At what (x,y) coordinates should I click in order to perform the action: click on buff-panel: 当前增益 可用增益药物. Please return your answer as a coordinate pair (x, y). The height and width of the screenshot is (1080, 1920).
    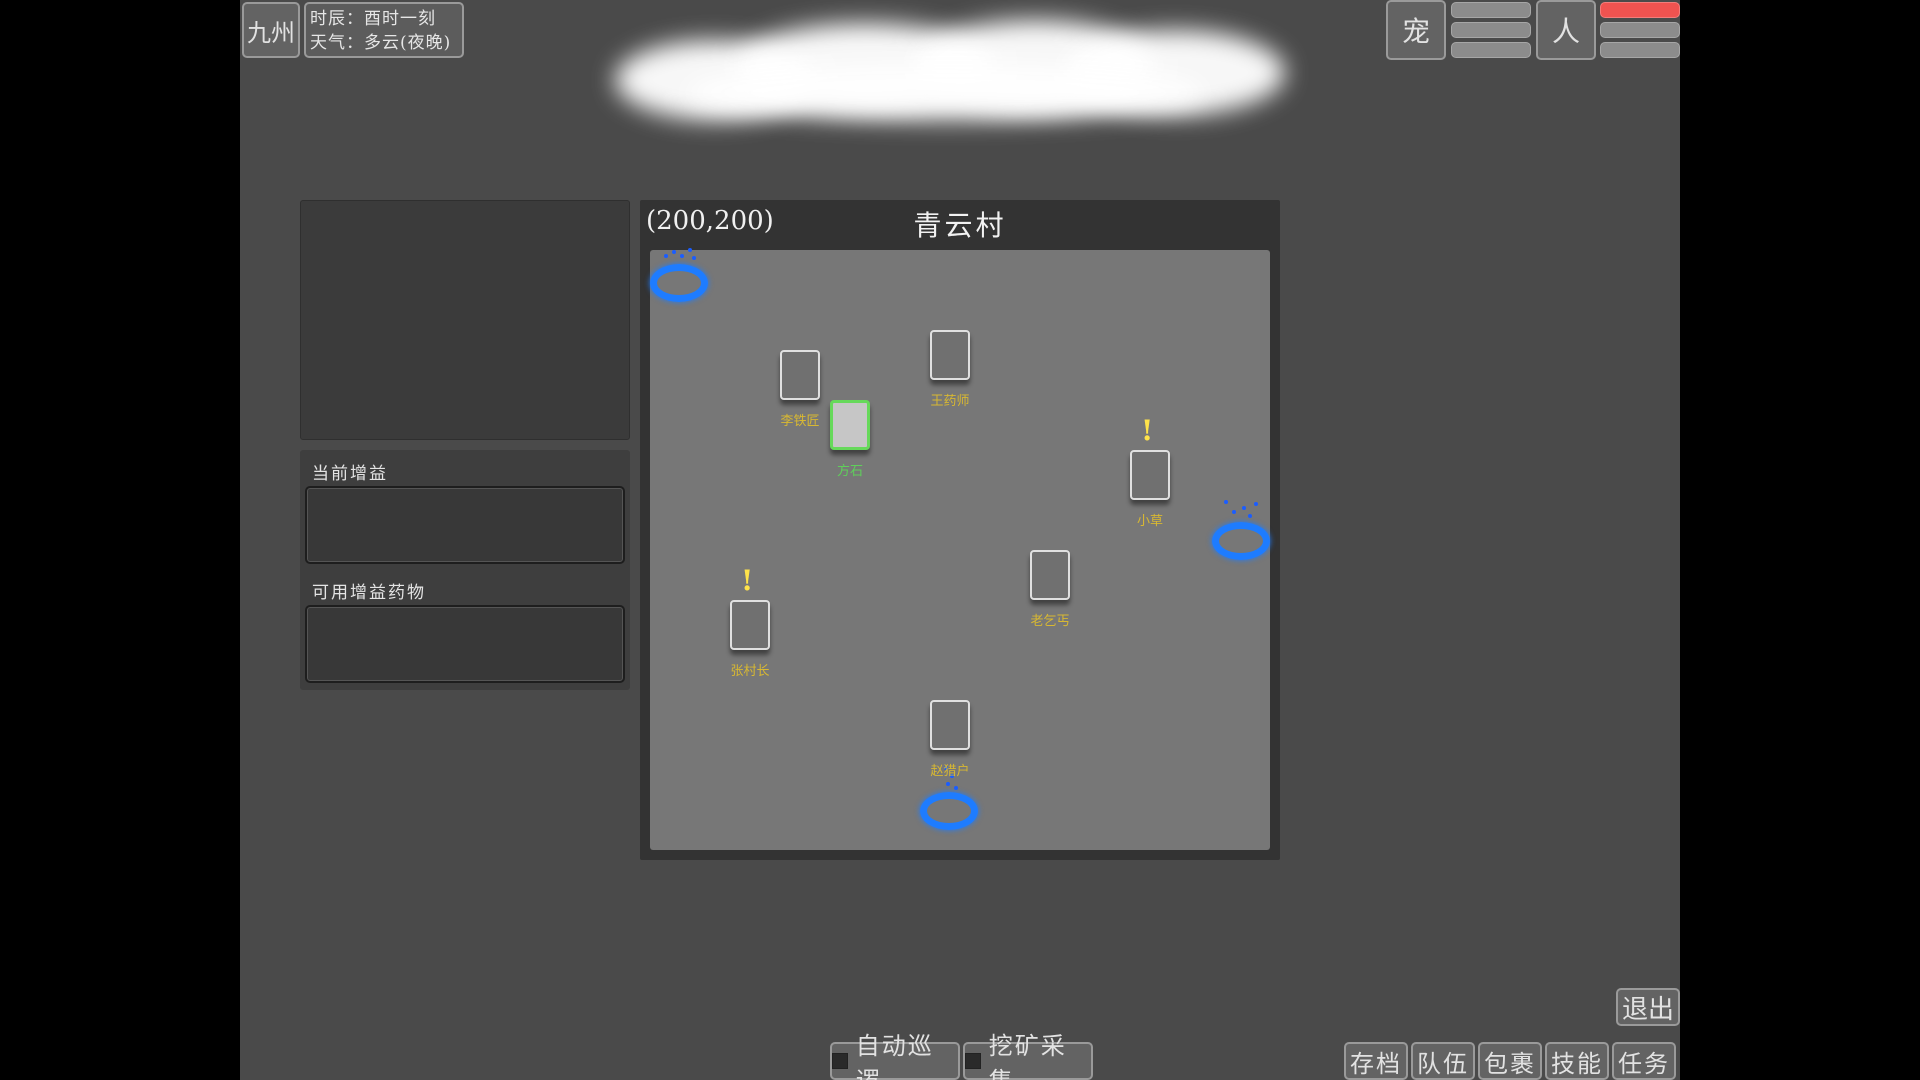
    Looking at the image, I should click on (465, 570).